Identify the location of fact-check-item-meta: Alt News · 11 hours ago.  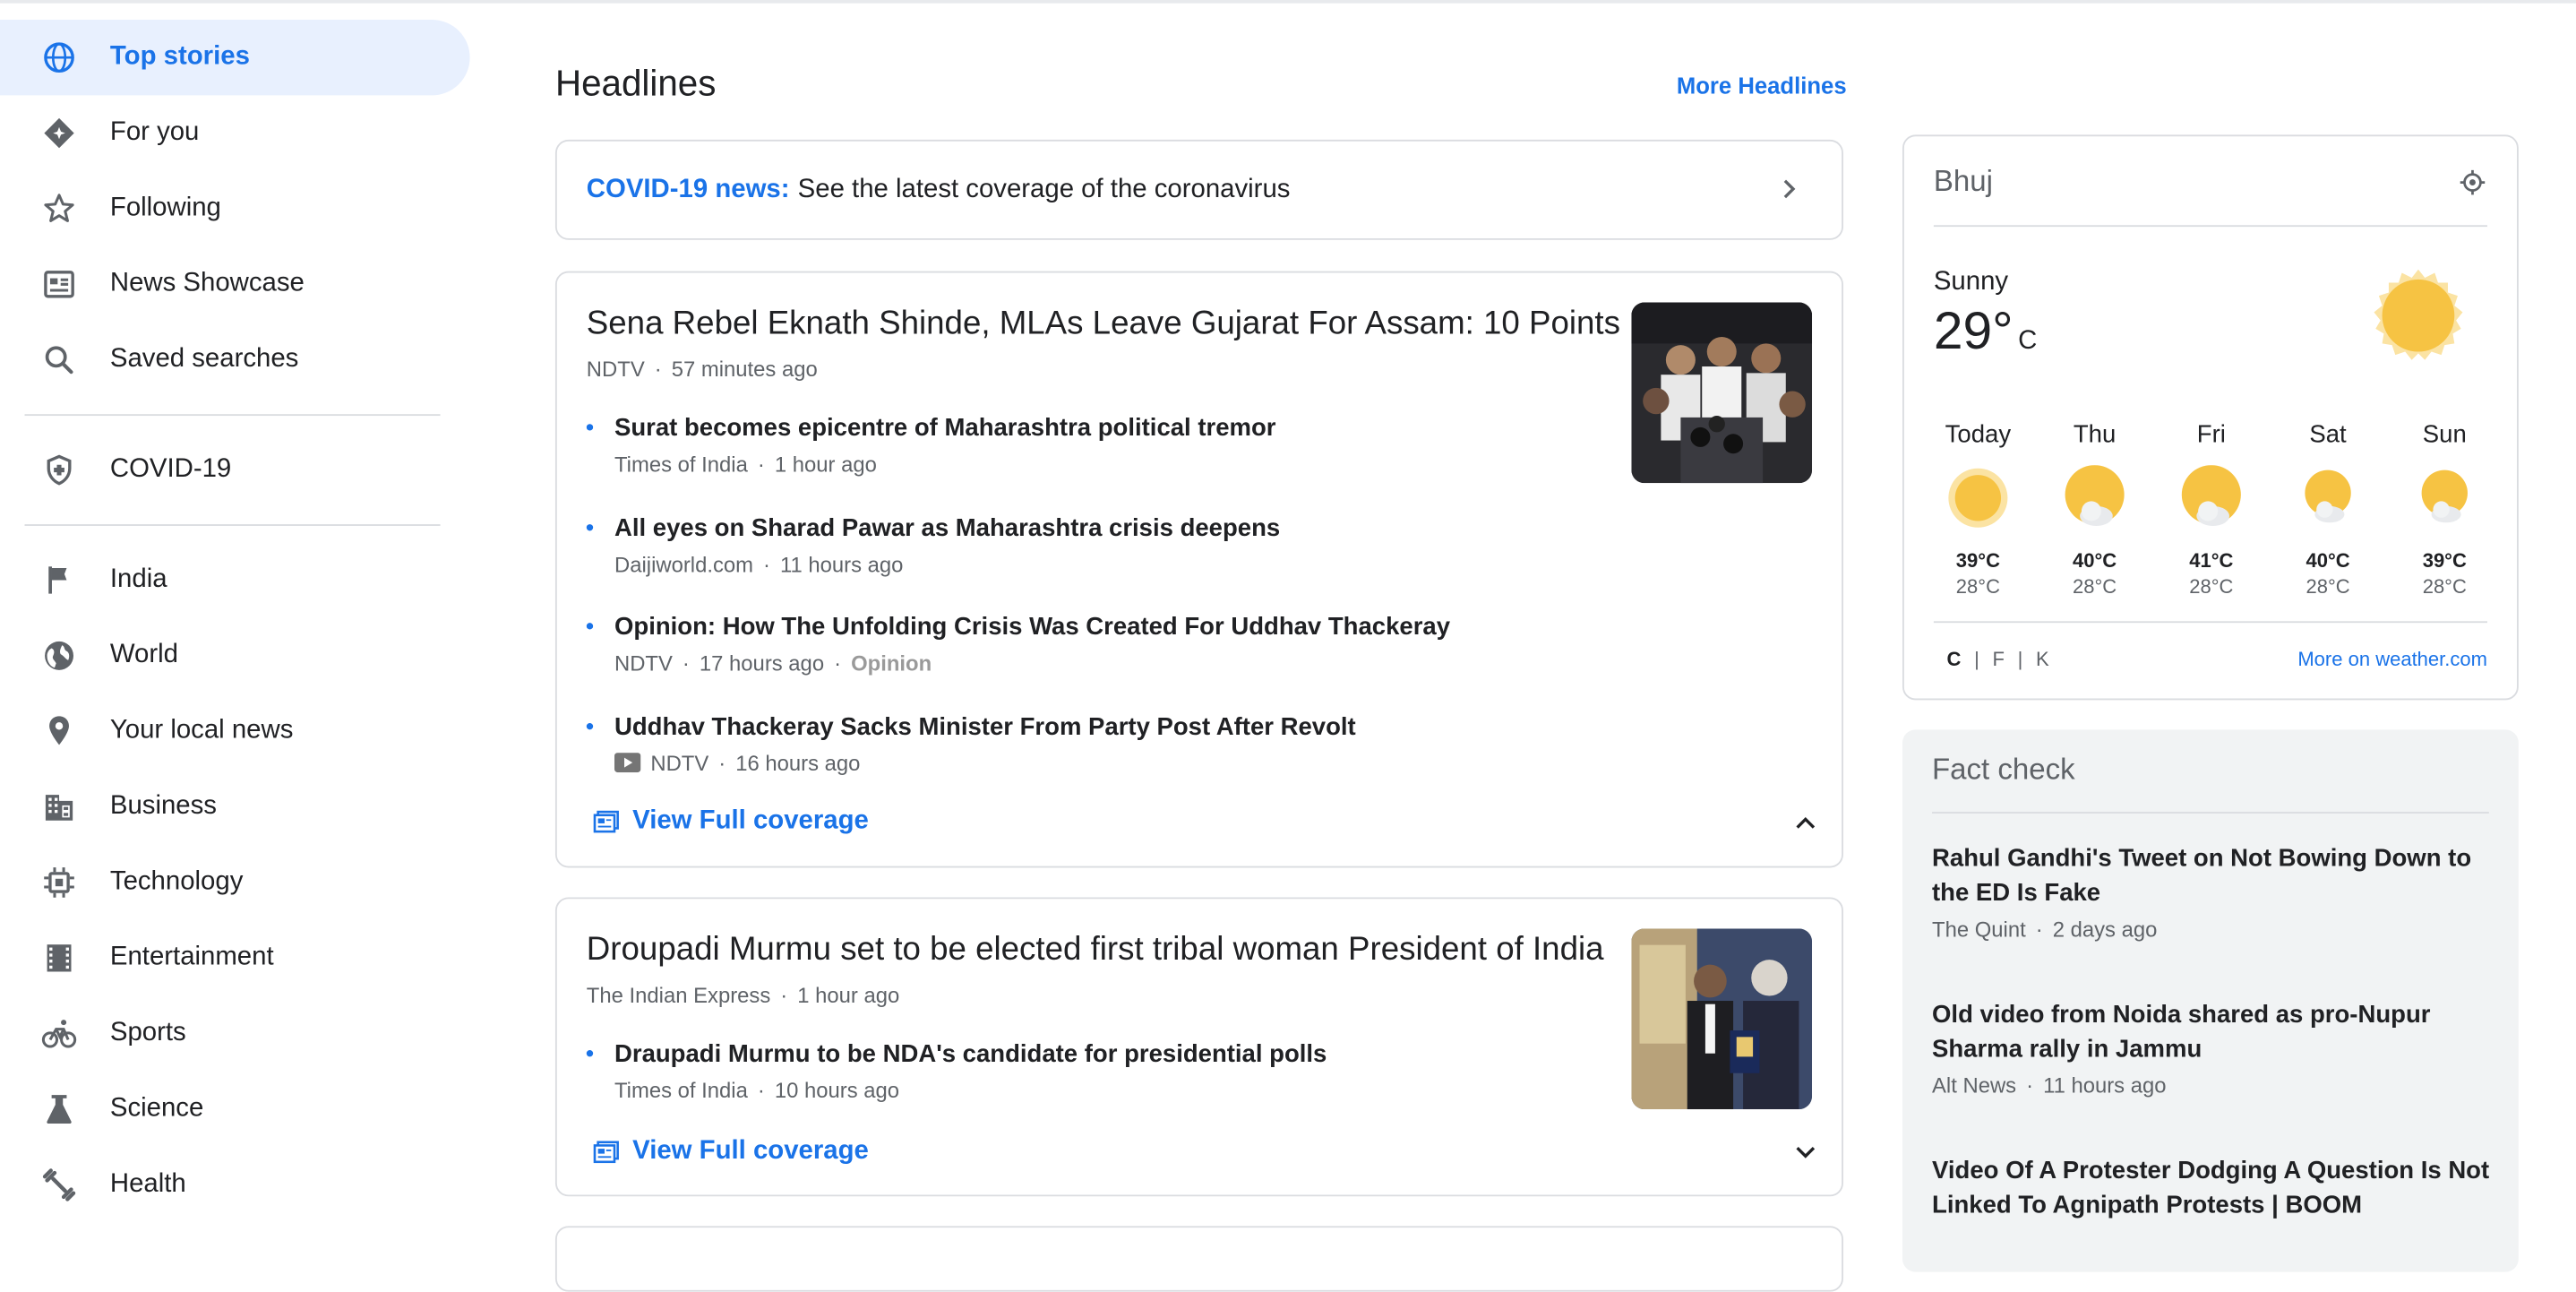
(2049, 1085).